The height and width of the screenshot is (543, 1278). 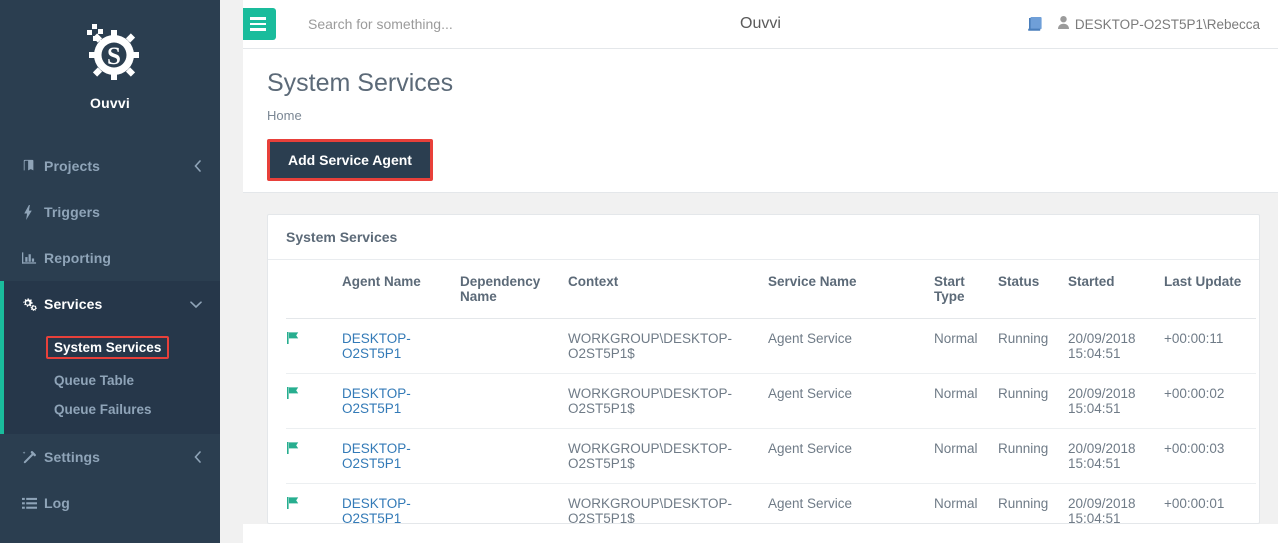 What do you see at coordinates (33, 457) in the screenshot?
I see `magic-wand-icon` at bounding box center [33, 457].